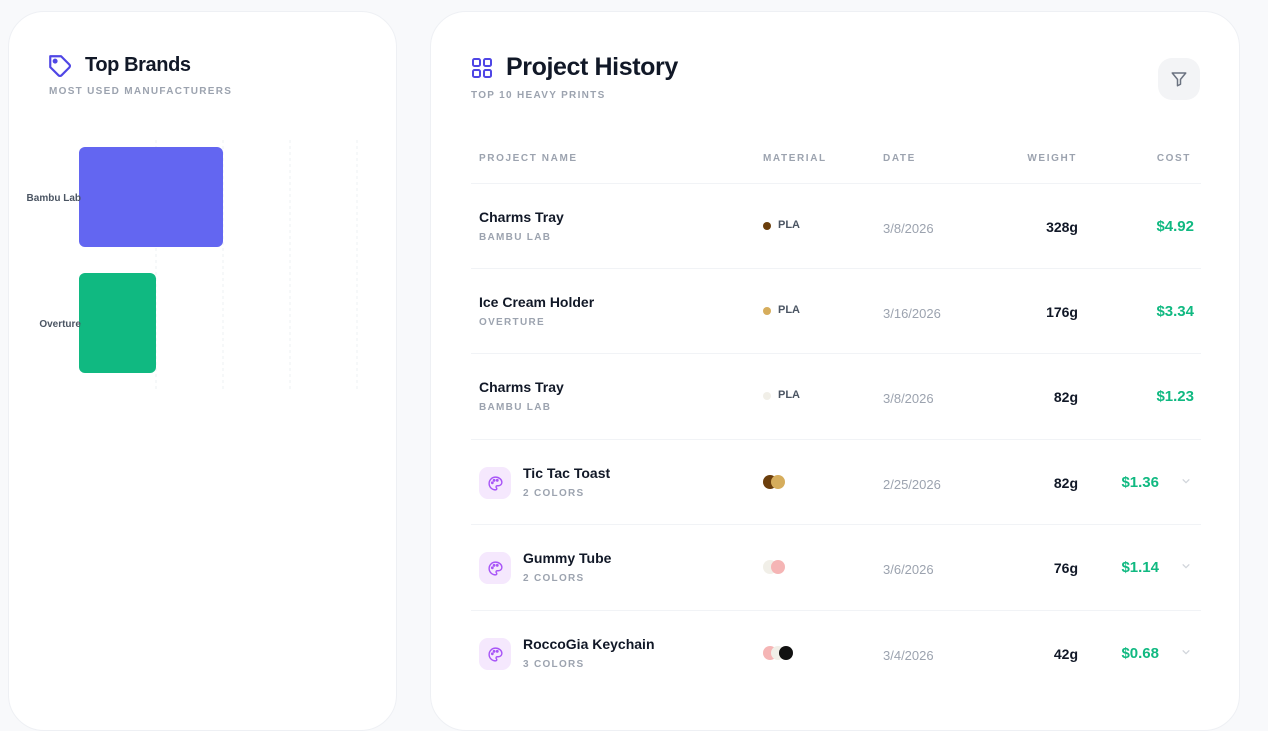 The width and height of the screenshot is (1268, 731). What do you see at coordinates (567, 558) in the screenshot?
I see `project-name: Gummy Tube` at bounding box center [567, 558].